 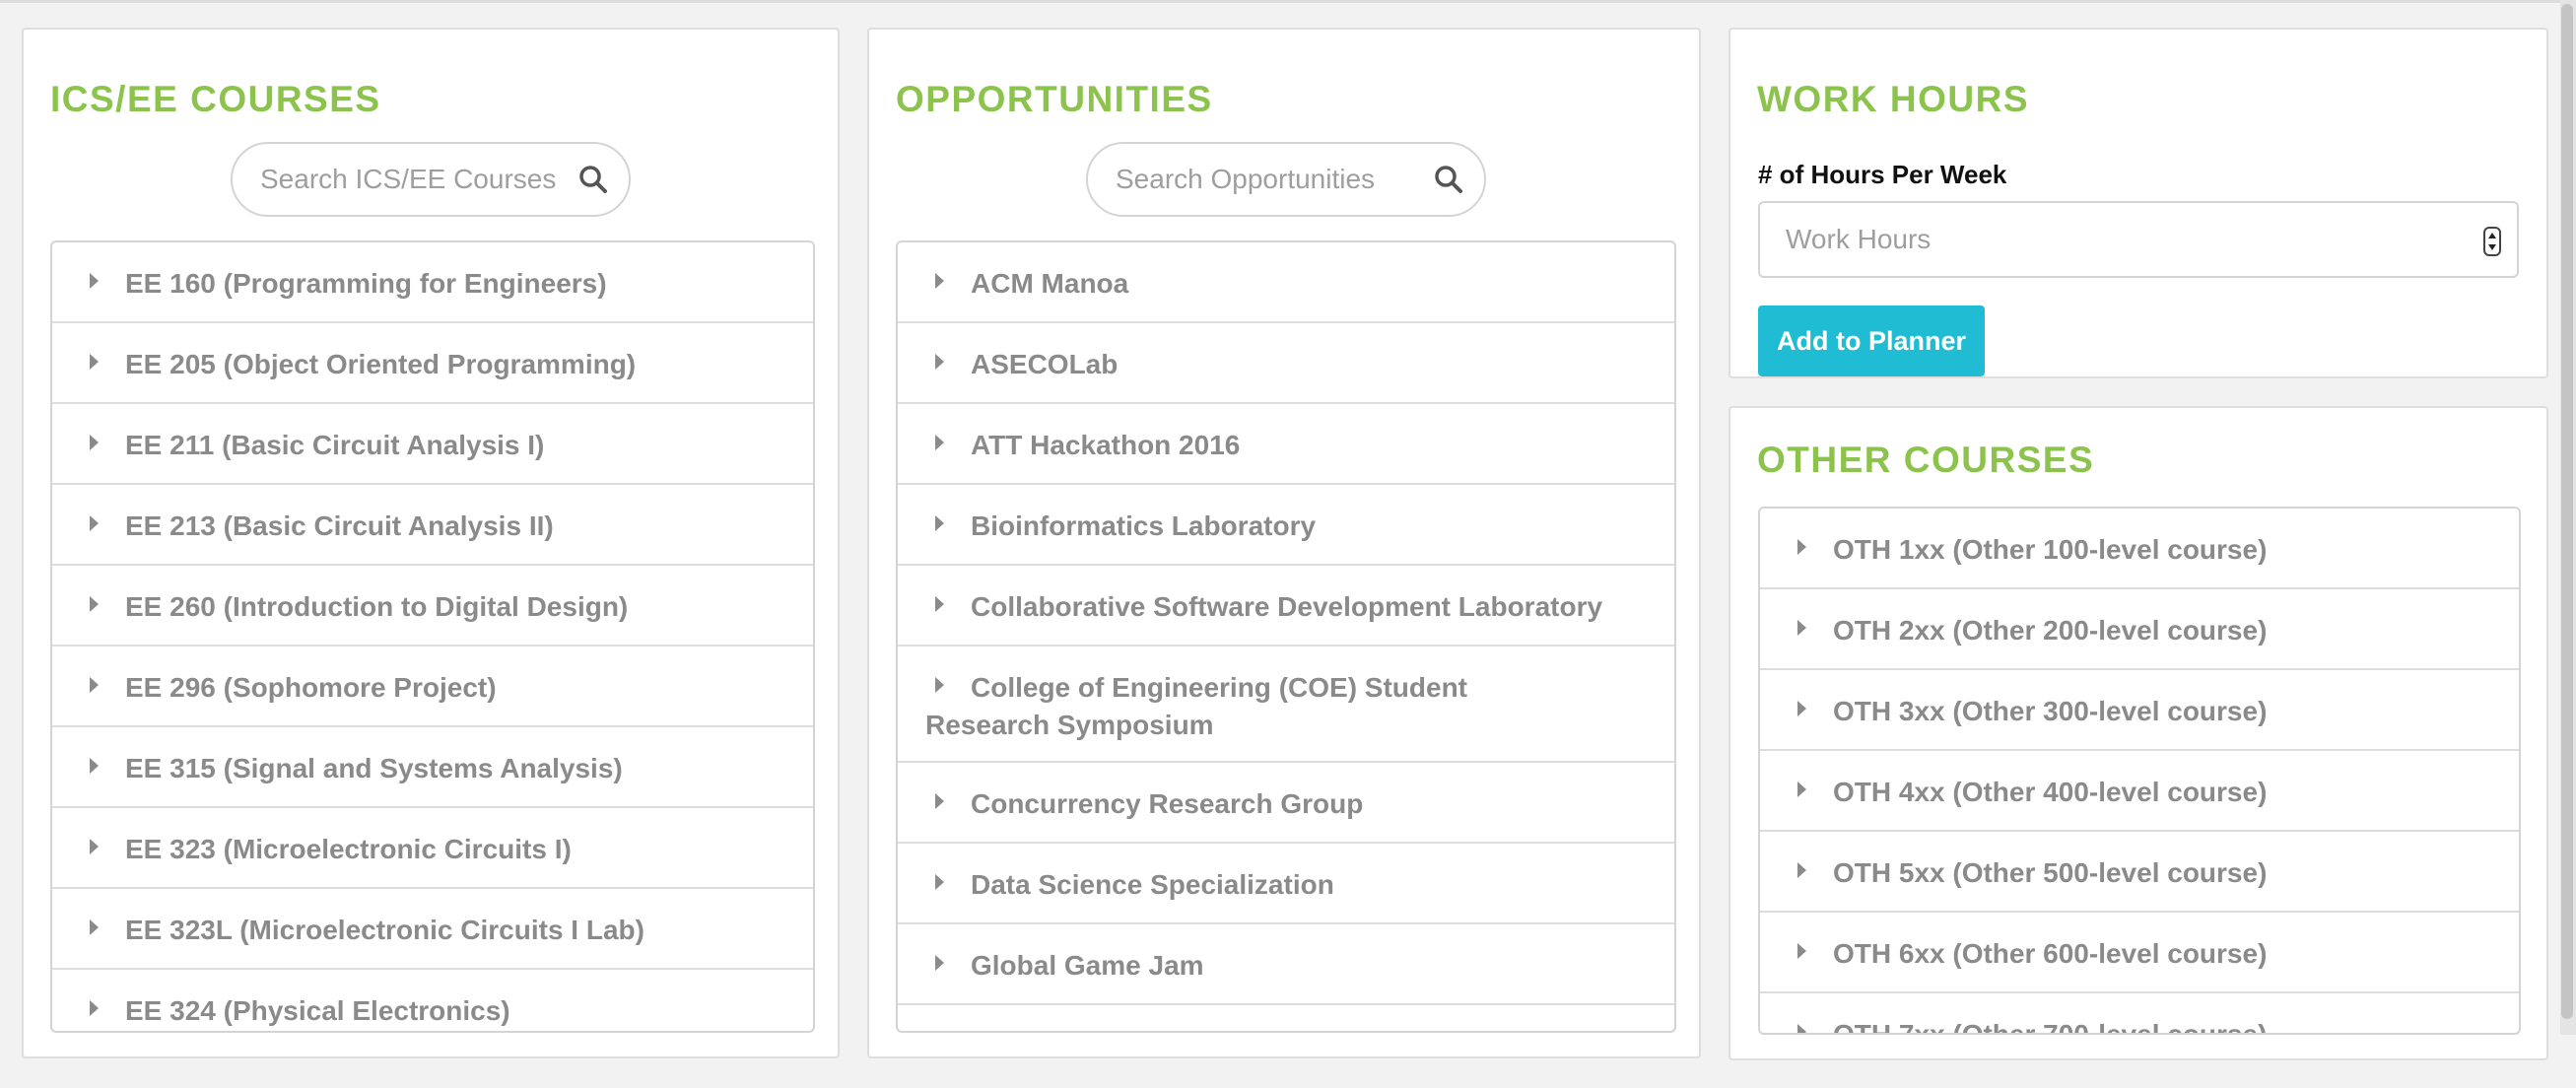 I want to click on opportunity-label: Data Science Specialization, so click(x=1153, y=884).